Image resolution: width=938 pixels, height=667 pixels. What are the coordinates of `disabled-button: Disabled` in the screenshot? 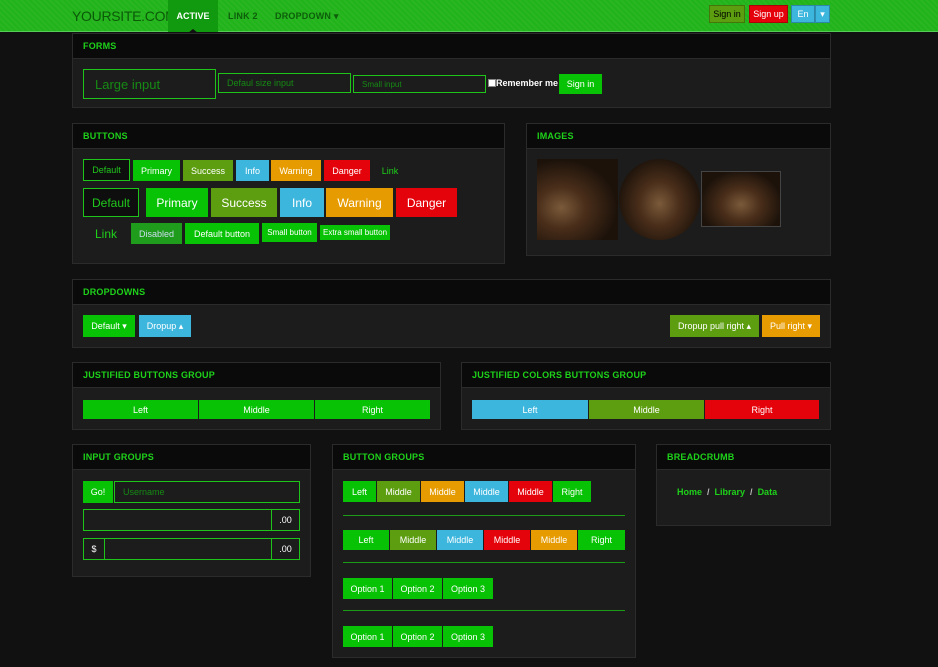 It's located at (156, 233).